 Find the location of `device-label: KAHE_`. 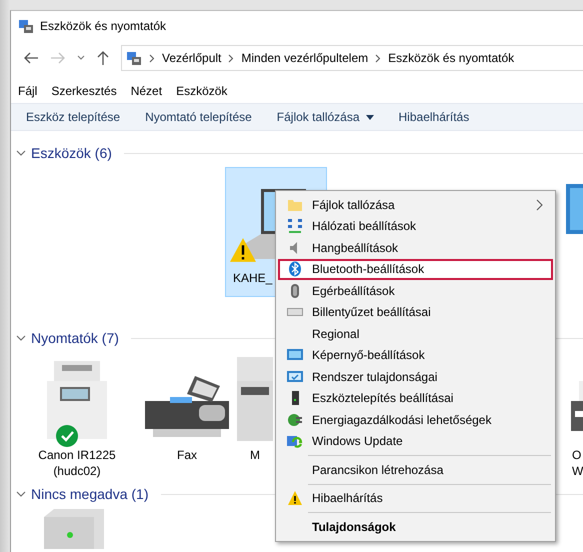

device-label: KAHE_ is located at coordinates (253, 278).